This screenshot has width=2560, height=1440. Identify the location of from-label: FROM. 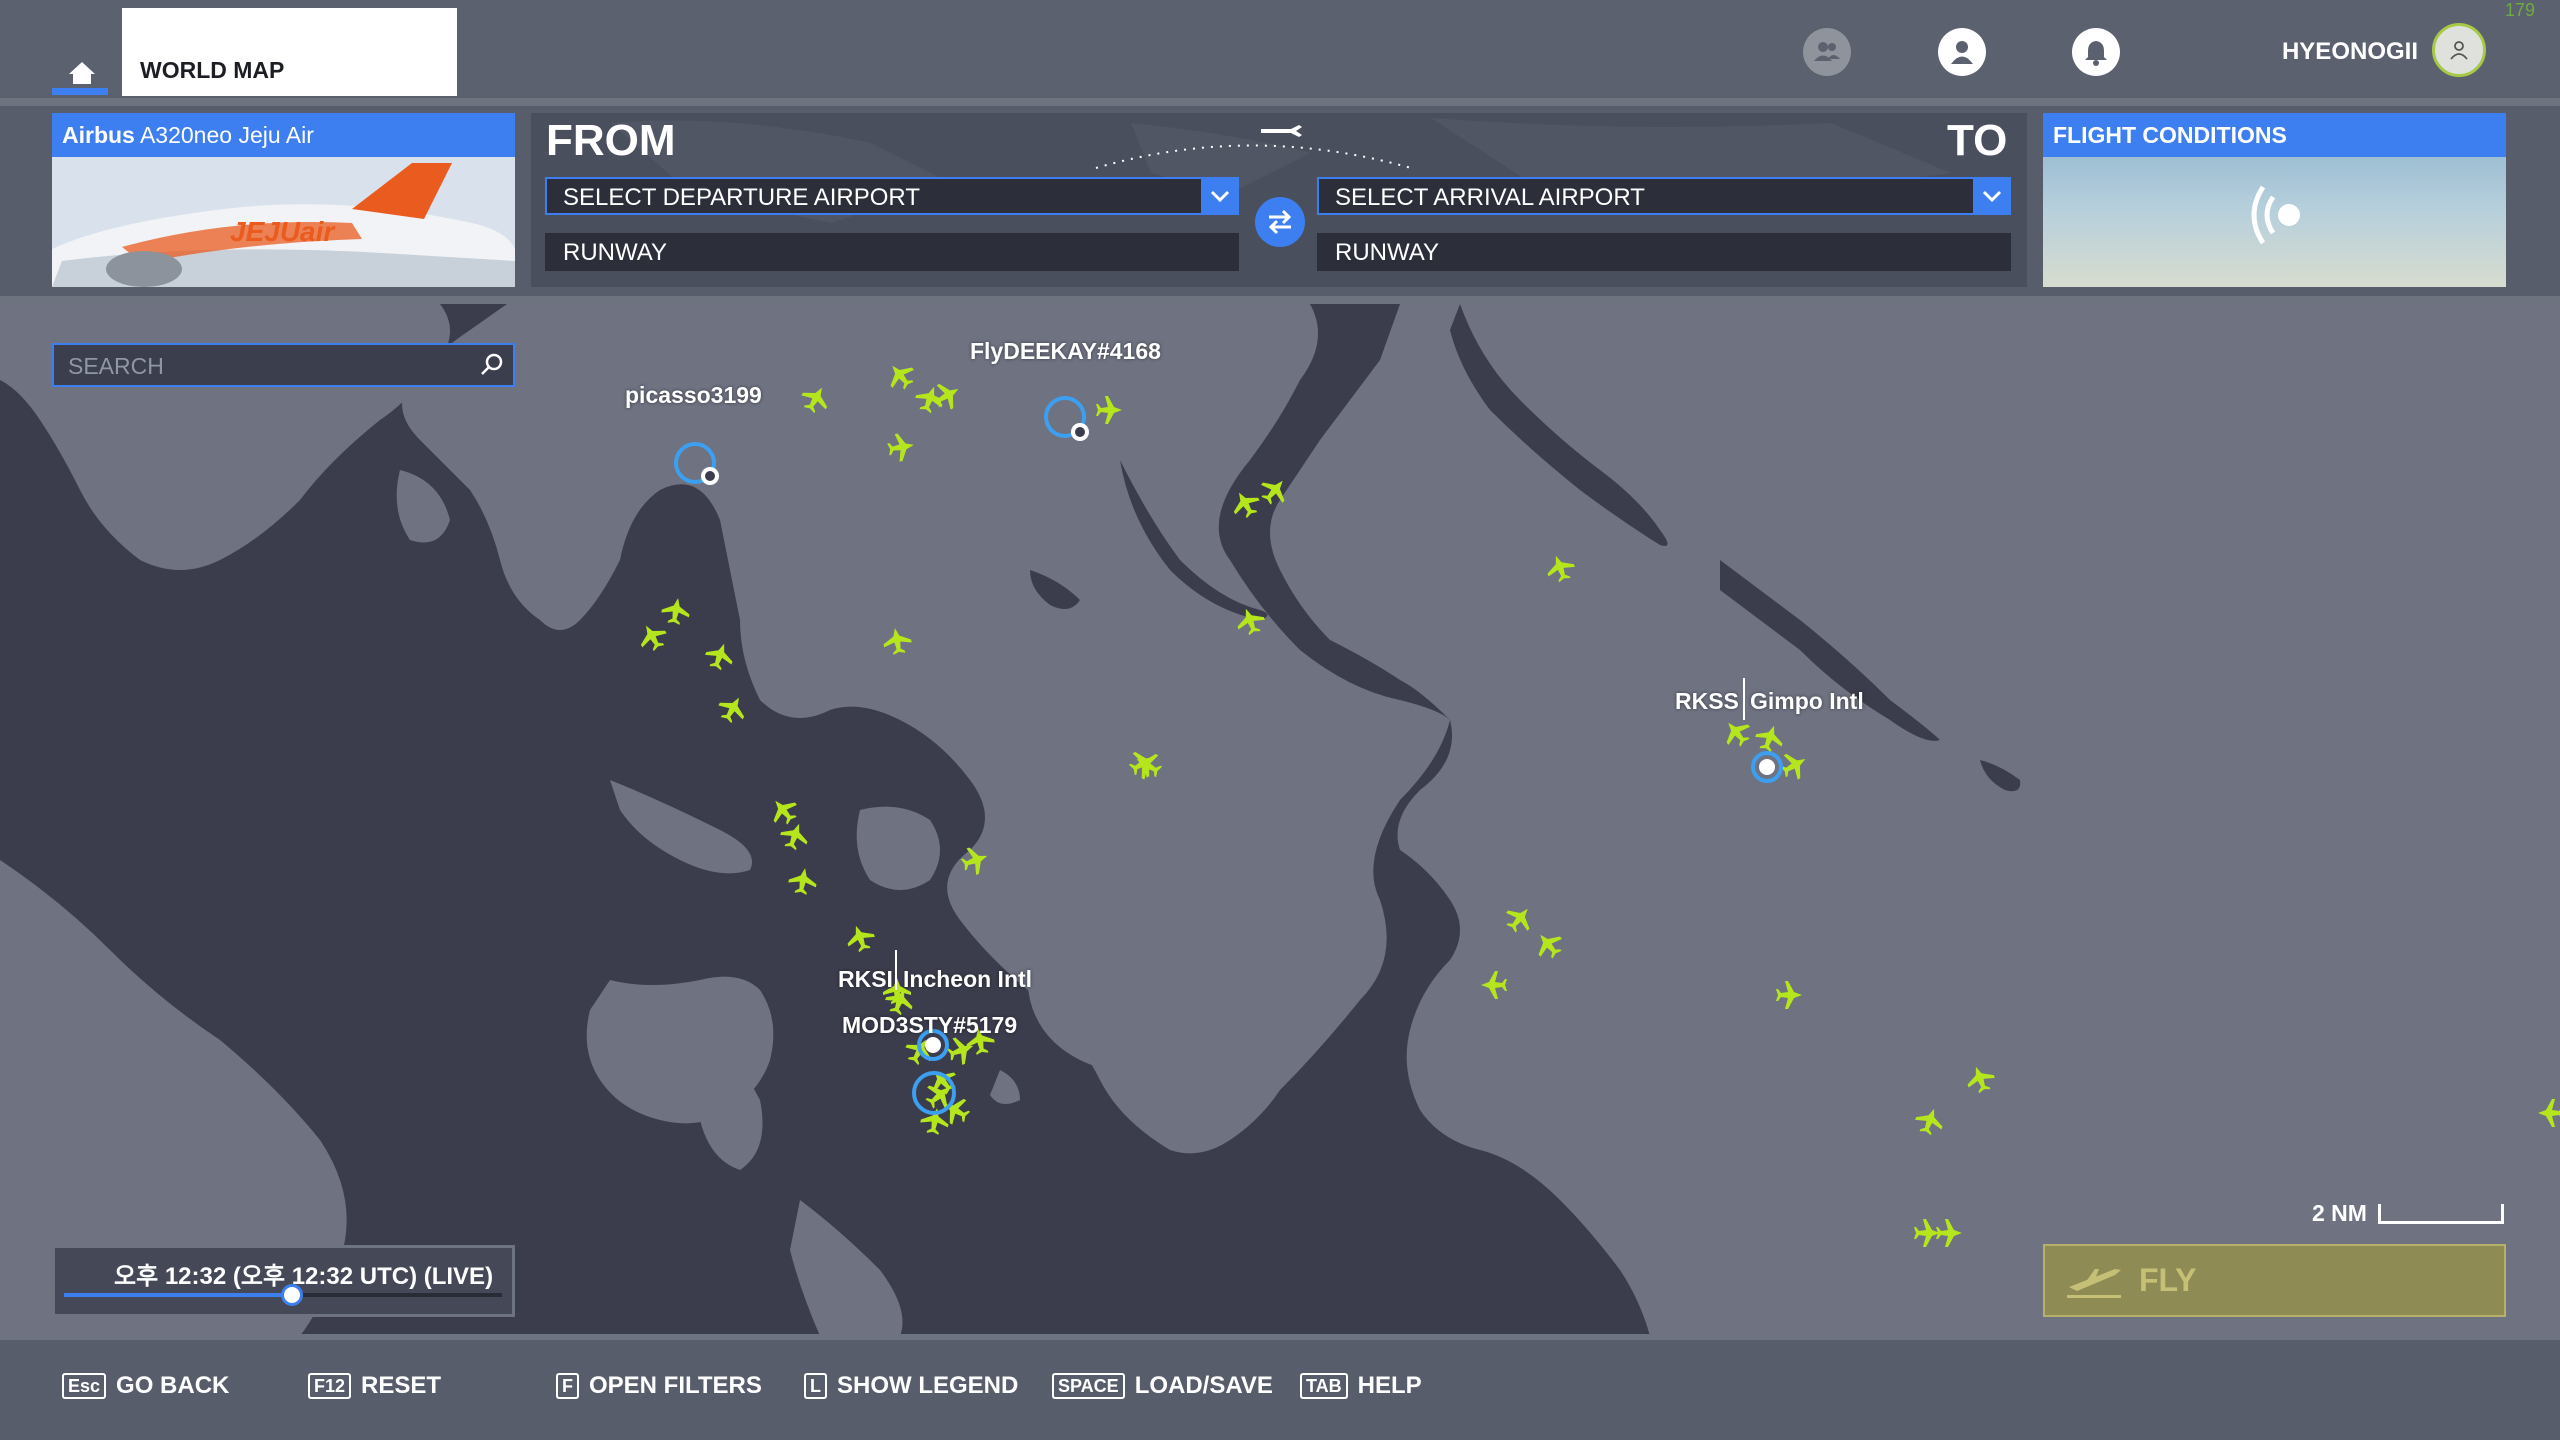
(611, 140).